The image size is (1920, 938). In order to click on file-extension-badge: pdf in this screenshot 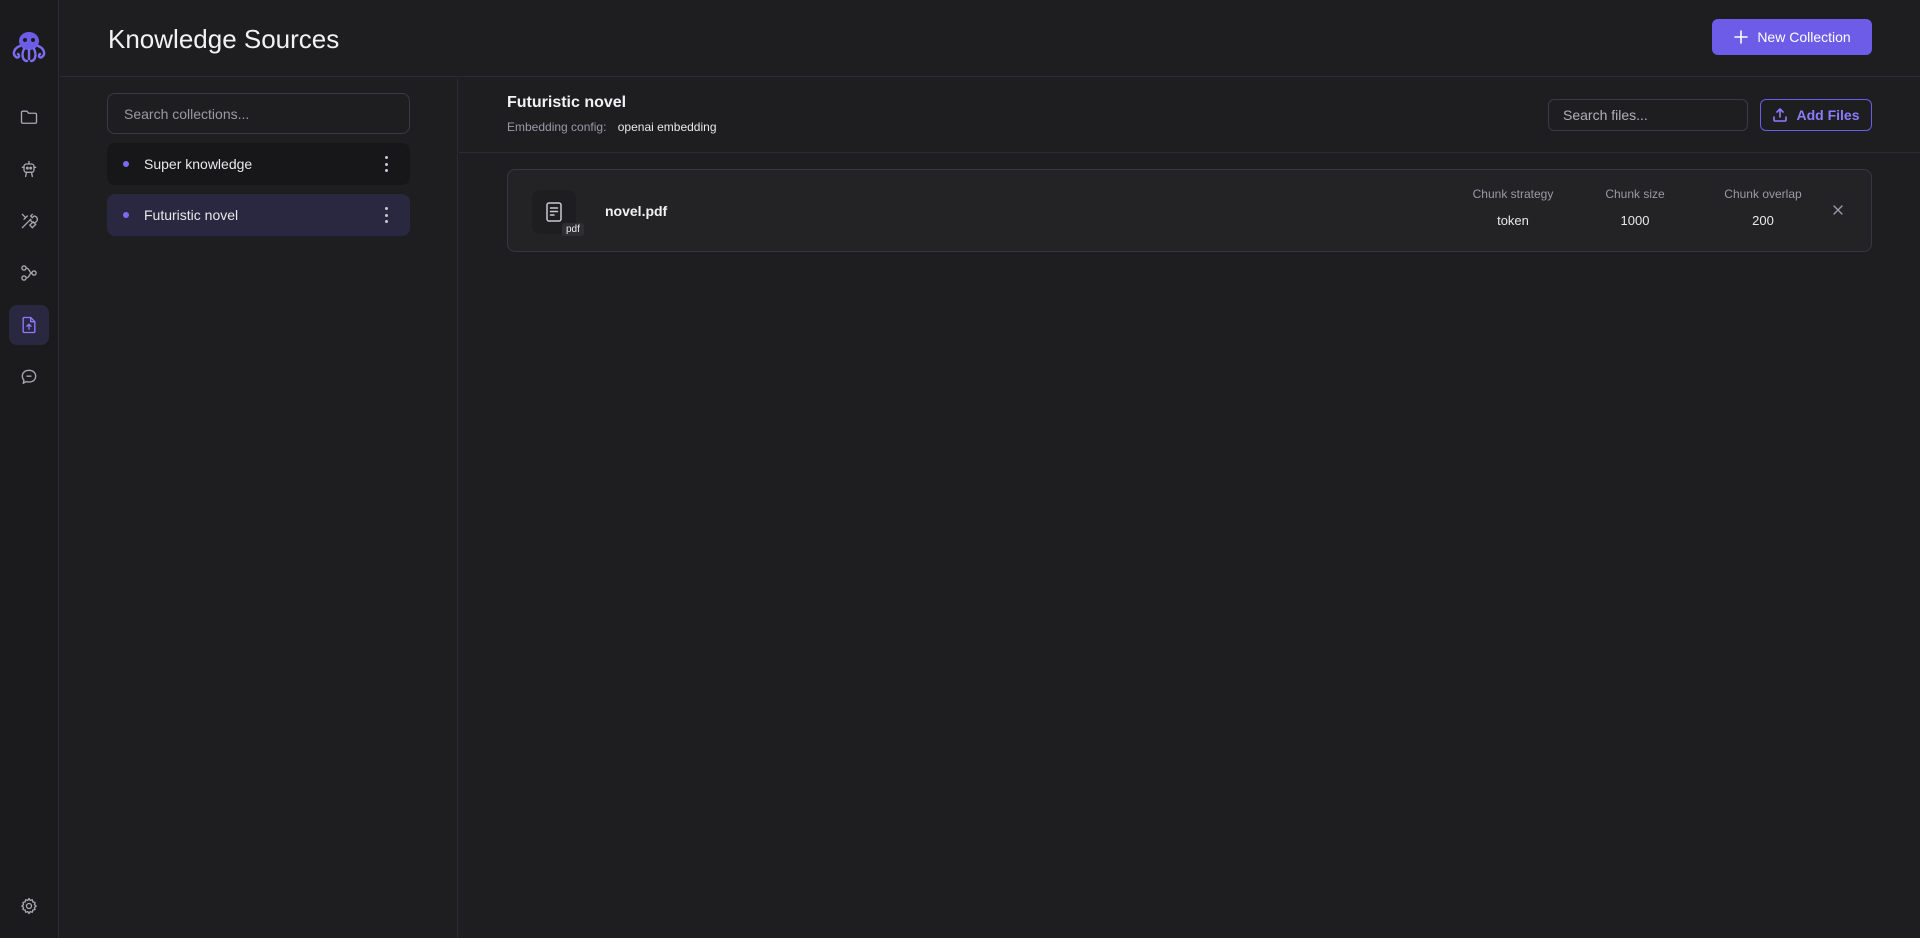, I will do `click(573, 229)`.